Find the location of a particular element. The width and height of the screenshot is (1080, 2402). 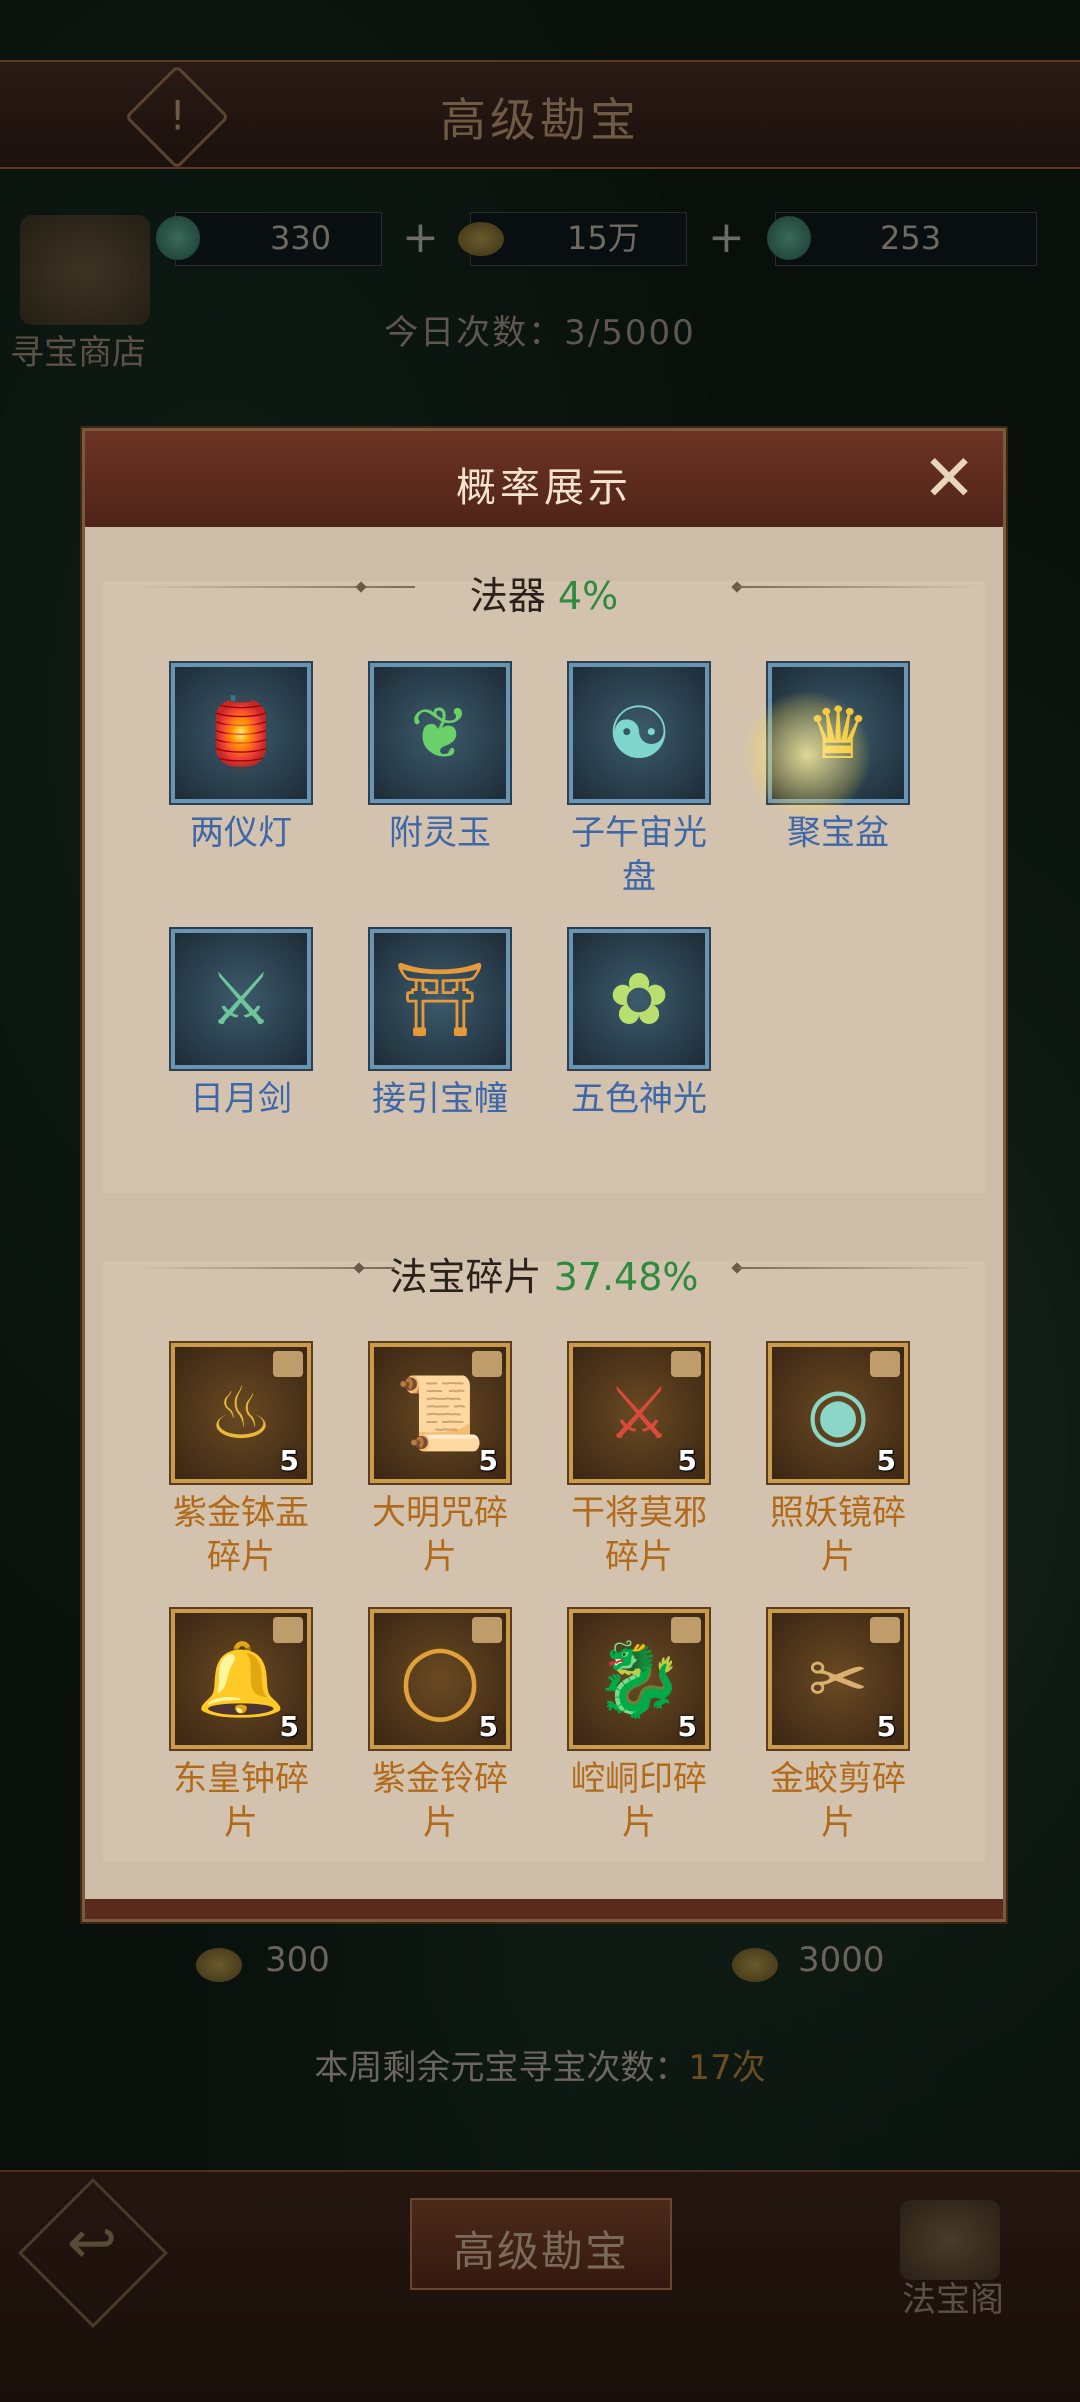

modal-footer is located at coordinates (544, 1909).